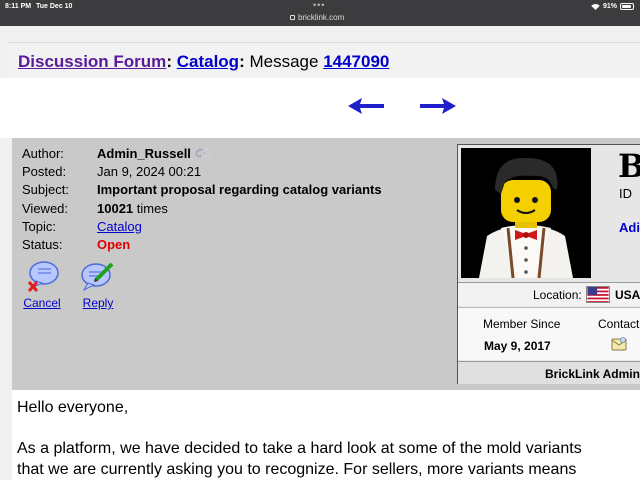 The width and height of the screenshot is (640, 480). I want to click on reply-button: Reply, so click(98, 285).